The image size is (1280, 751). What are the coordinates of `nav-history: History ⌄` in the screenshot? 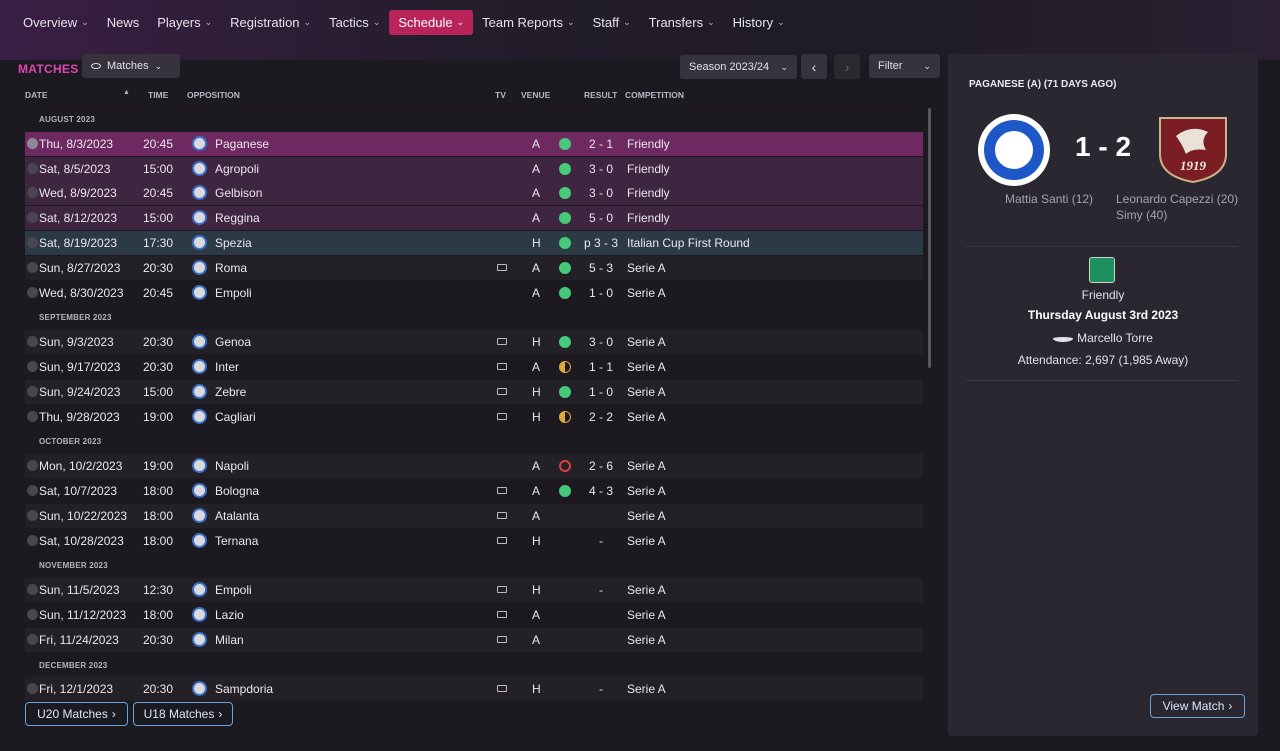 It's located at (759, 22).